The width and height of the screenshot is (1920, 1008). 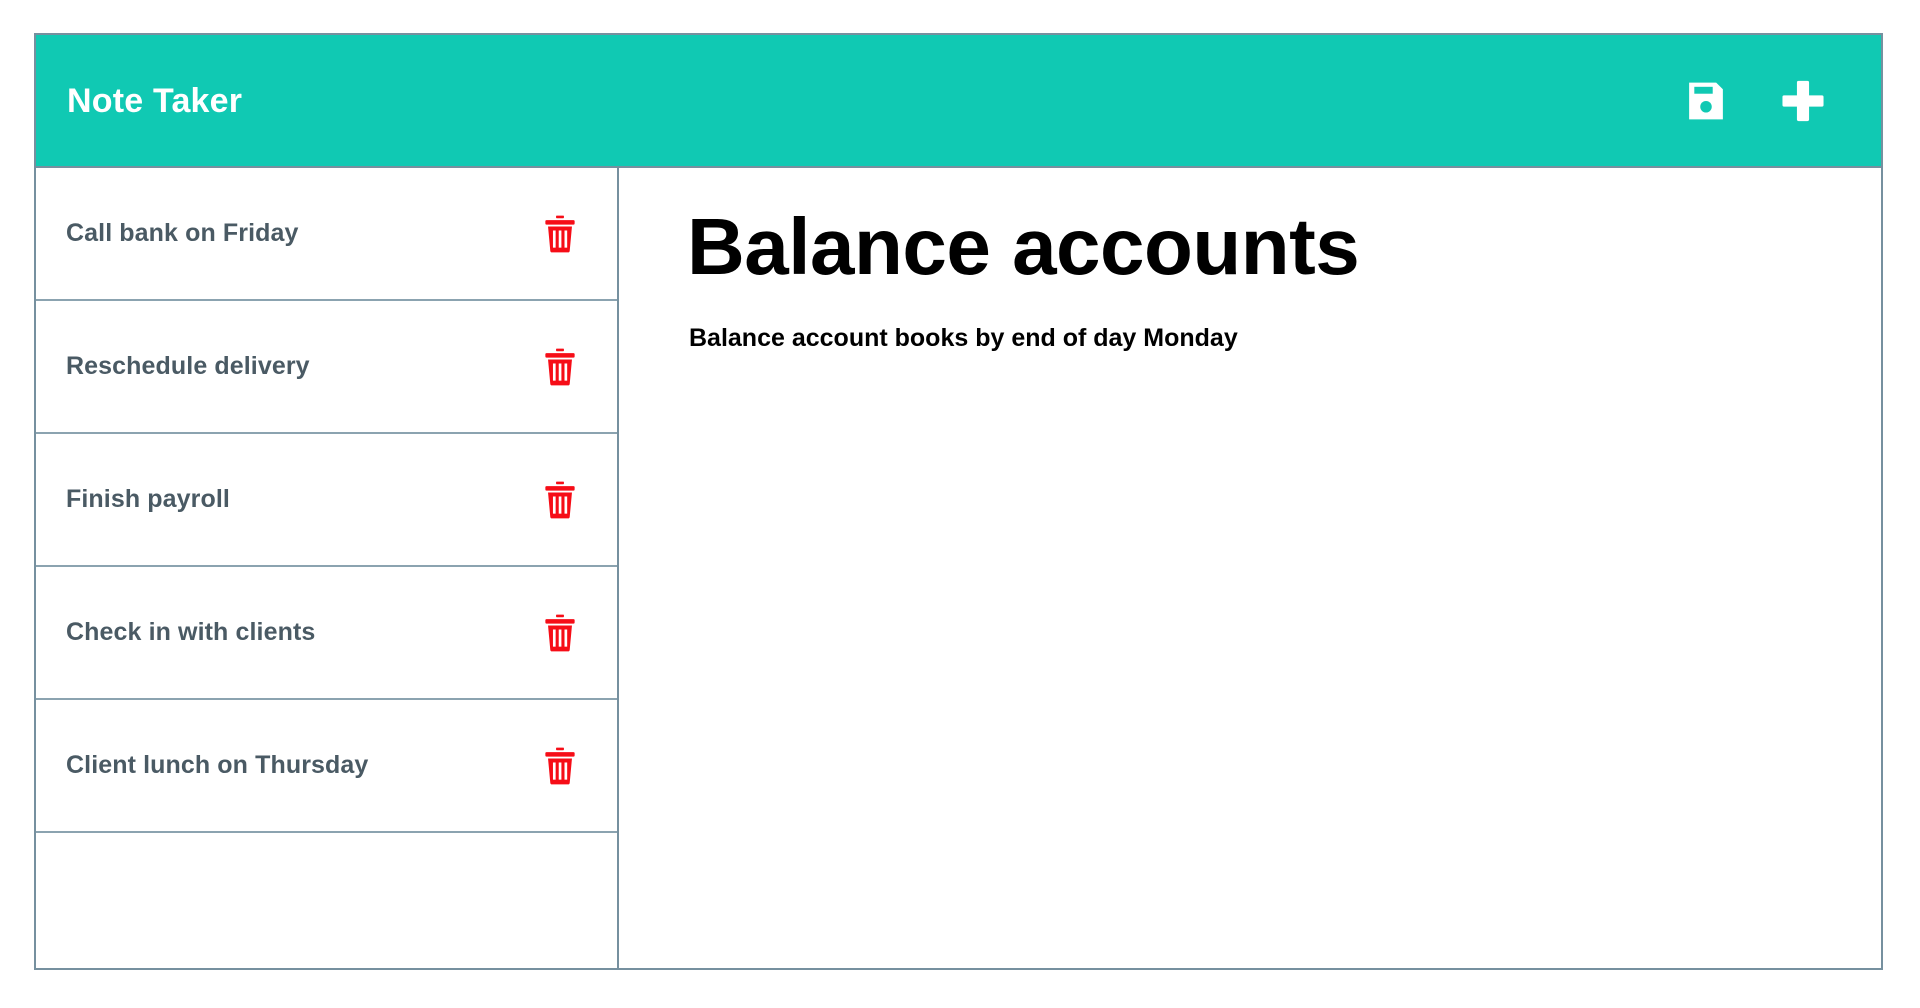 I want to click on list-item: Reschedule delivery, so click(x=326, y=367).